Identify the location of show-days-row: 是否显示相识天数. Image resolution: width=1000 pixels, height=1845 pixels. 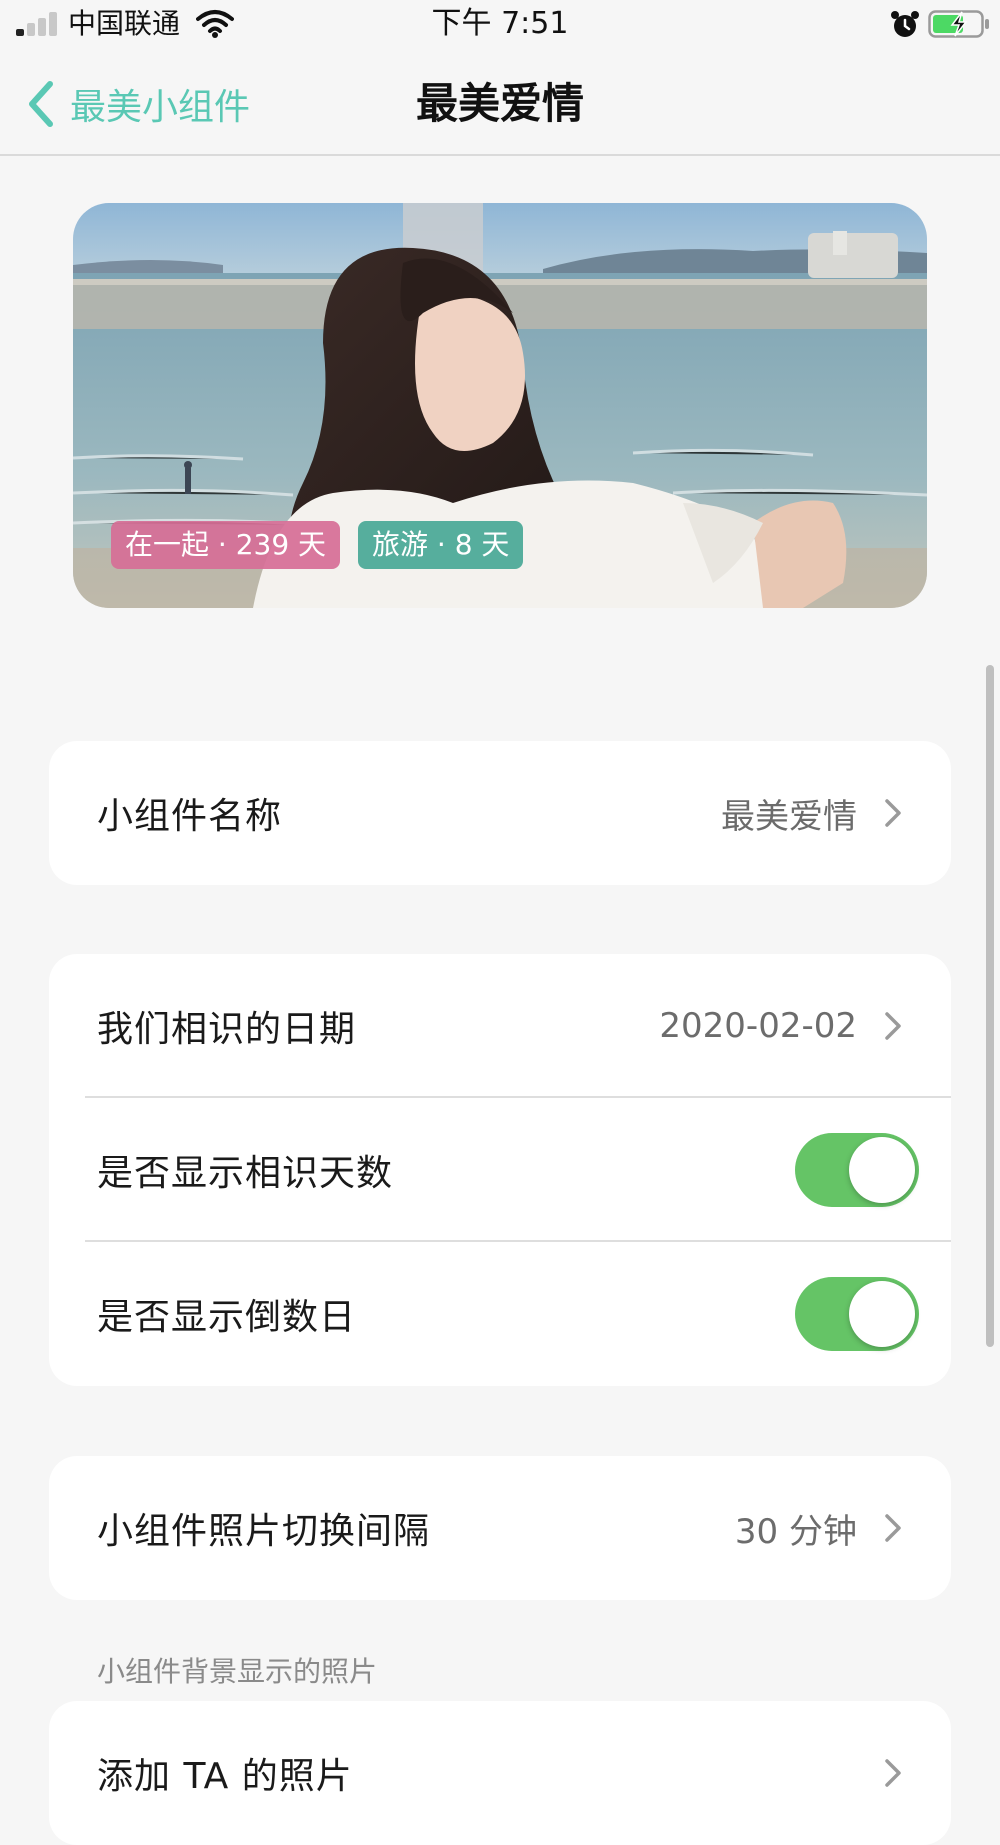
(500, 1170).